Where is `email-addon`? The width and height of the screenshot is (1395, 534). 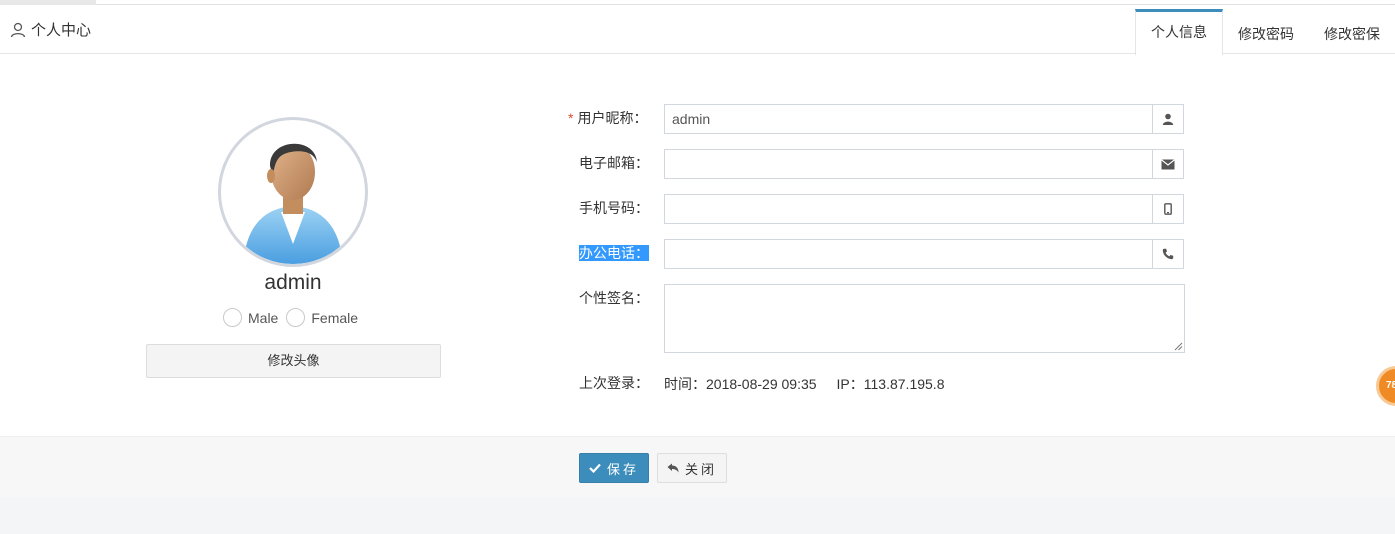
email-addon is located at coordinates (1167, 164).